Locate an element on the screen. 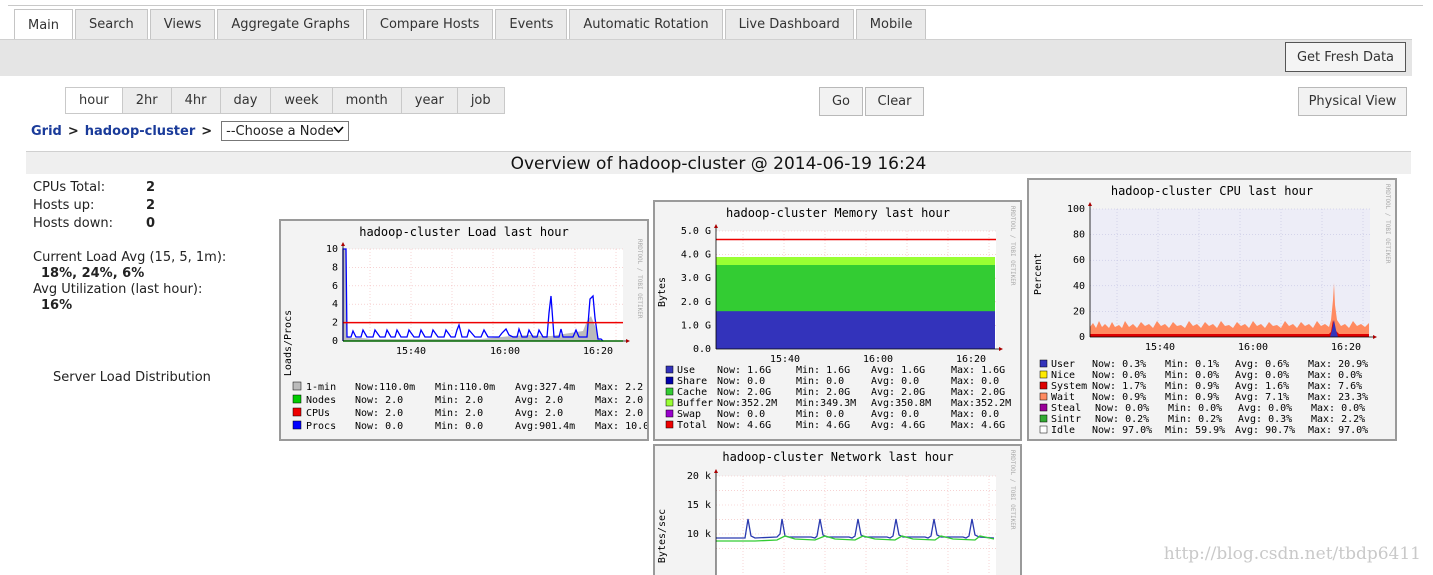 This screenshot has width=1433, height=575. breadcrumb-cluster-link: hadoop-cluster is located at coordinates (140, 131).